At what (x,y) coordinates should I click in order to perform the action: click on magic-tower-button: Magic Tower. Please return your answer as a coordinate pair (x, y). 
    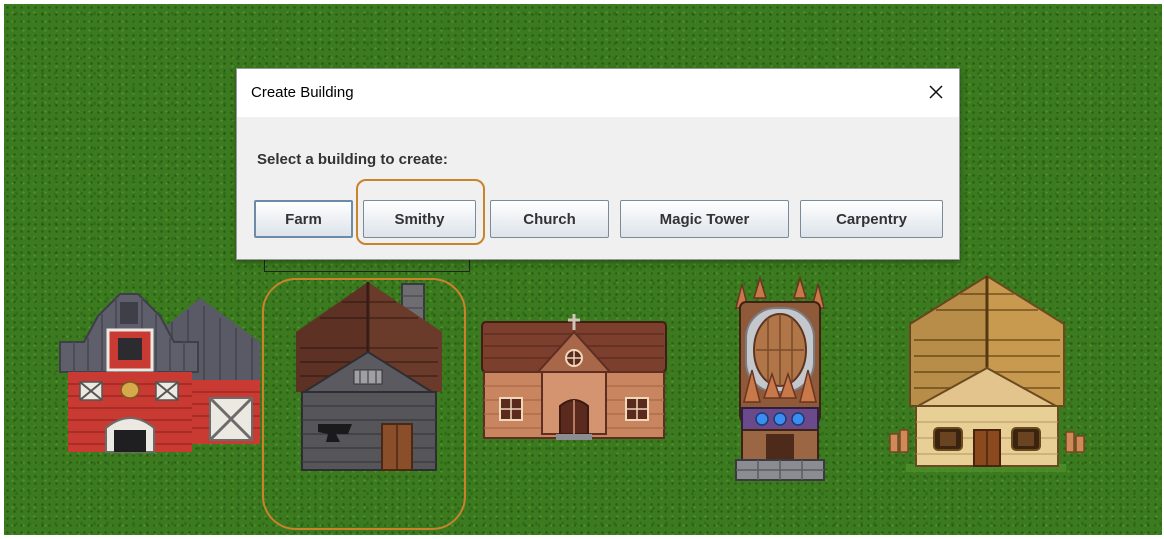
    Looking at the image, I should click on (704, 219).